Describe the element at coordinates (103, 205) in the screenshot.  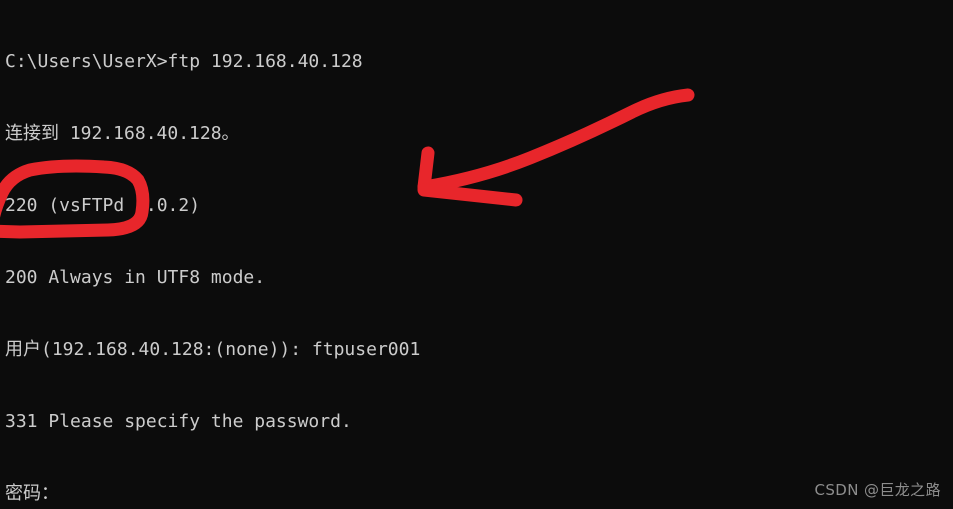
I see `terminal-line: 220 (vsFTPd 3.0.2)` at that location.